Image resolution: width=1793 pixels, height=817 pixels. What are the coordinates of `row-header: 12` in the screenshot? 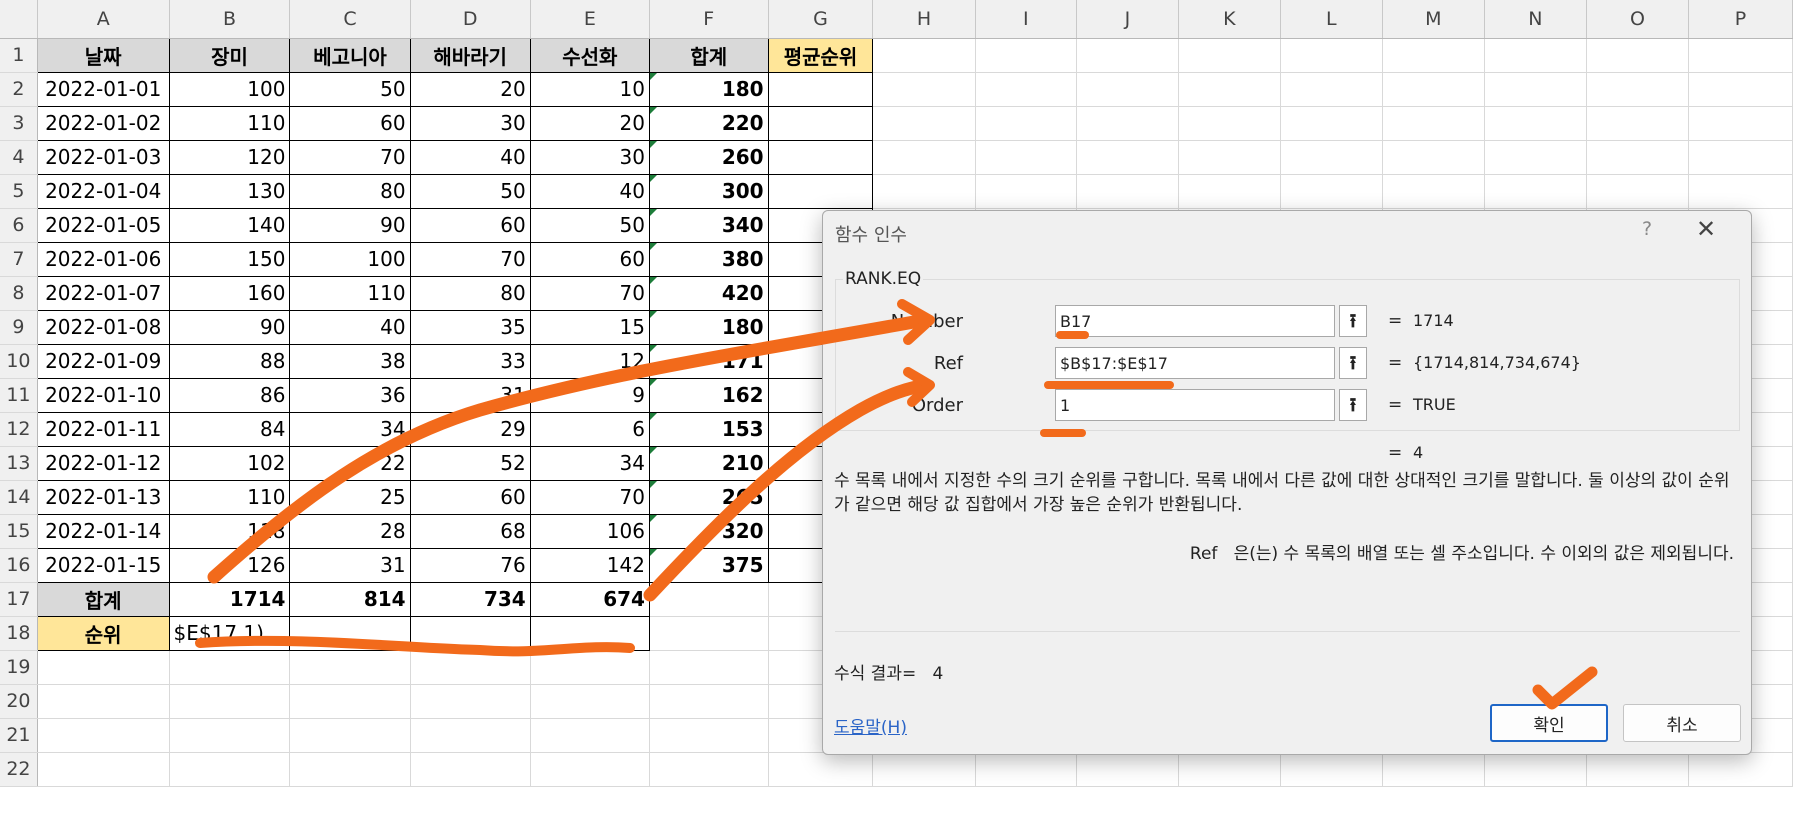 It's located at (19, 429).